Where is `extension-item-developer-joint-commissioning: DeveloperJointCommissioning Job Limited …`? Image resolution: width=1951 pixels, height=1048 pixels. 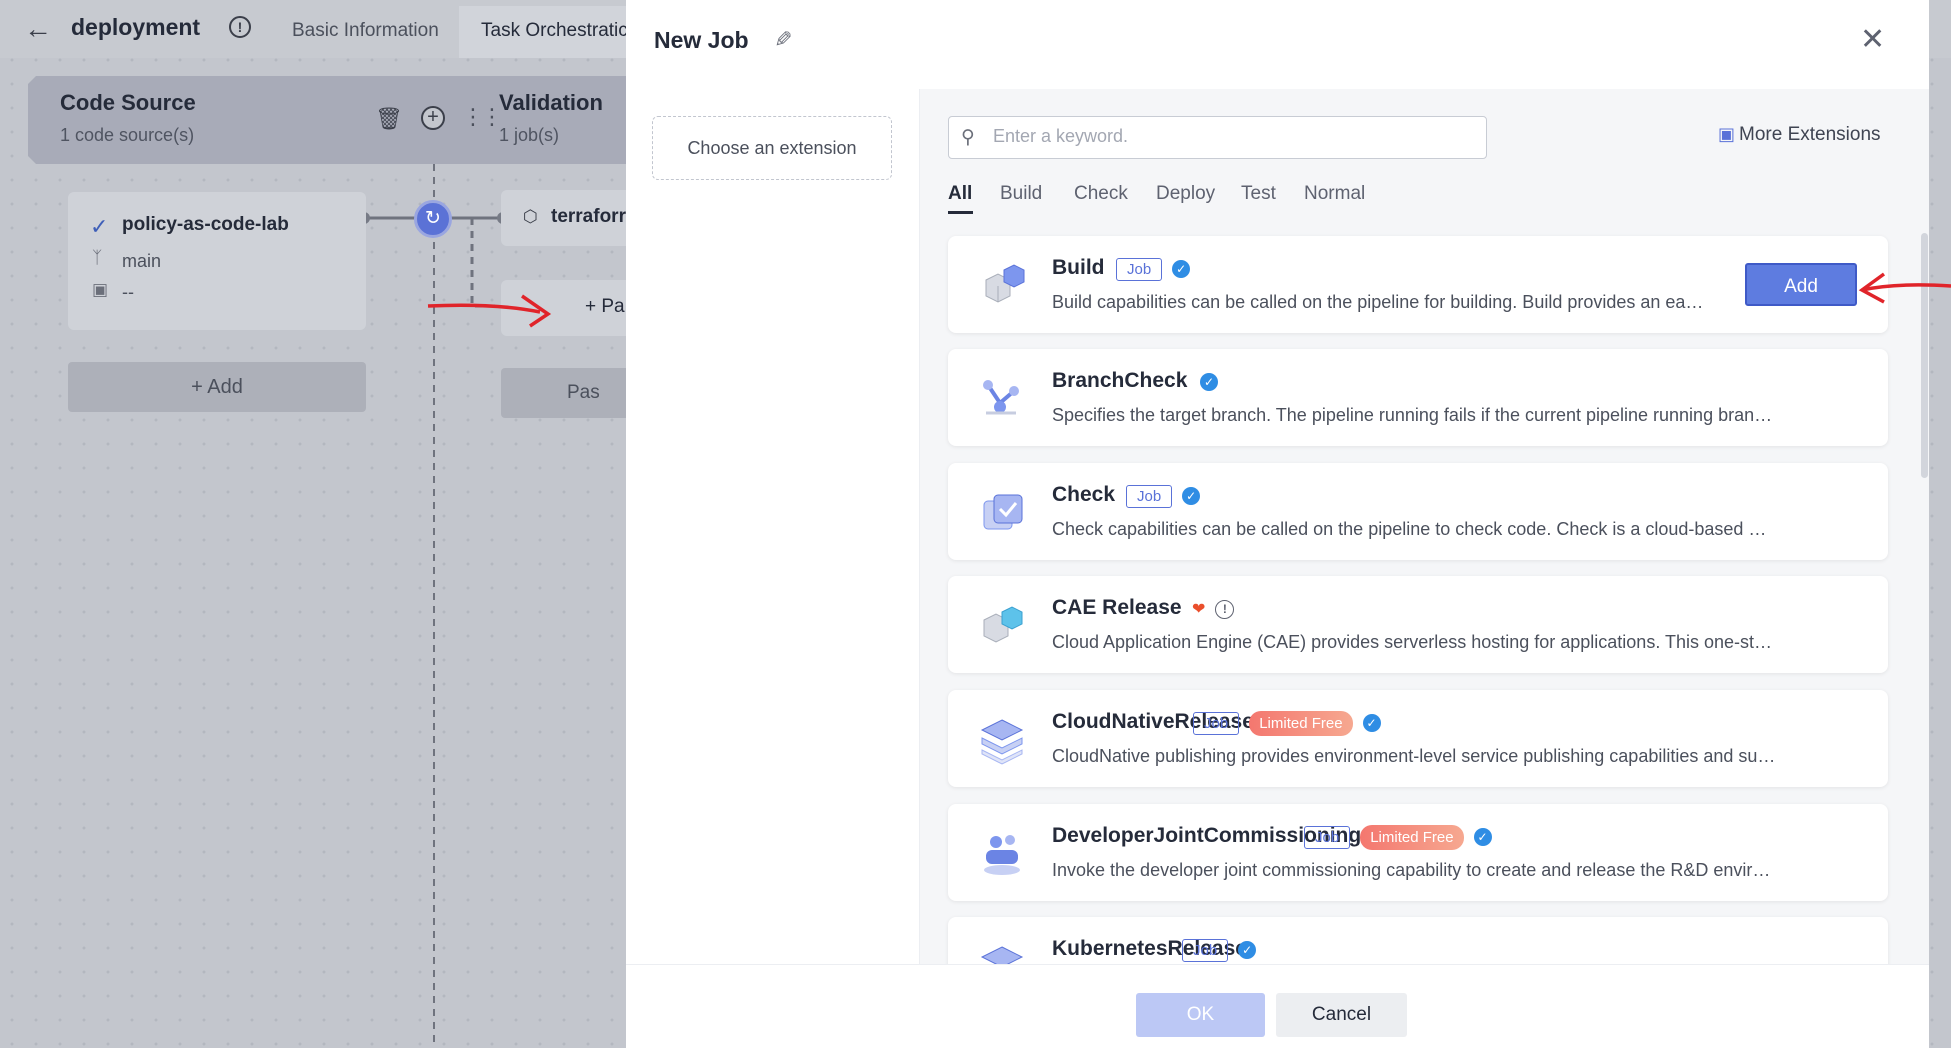 extension-item-developer-joint-commissioning: DeveloperJointCommissioning Job Limited … is located at coordinates (1418, 852).